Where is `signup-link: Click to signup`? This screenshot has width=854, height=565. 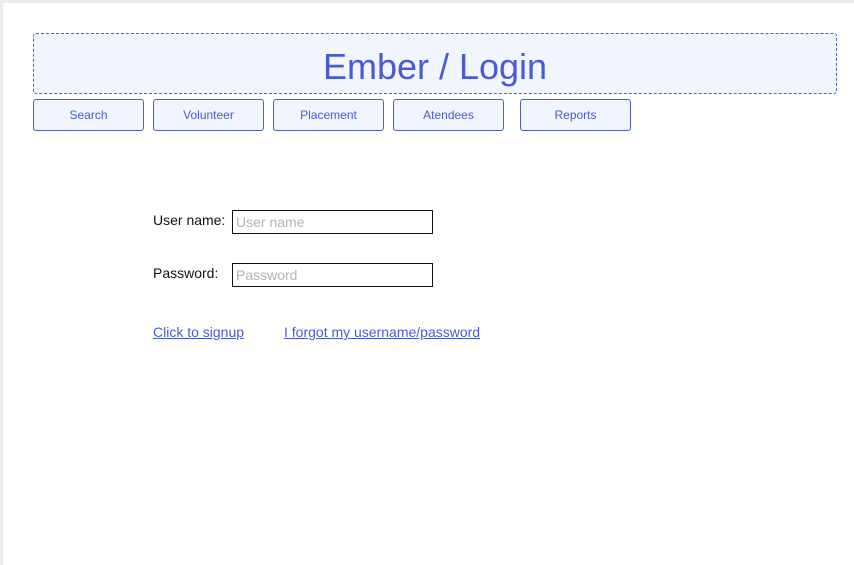 signup-link: Click to signup is located at coordinates (198, 332).